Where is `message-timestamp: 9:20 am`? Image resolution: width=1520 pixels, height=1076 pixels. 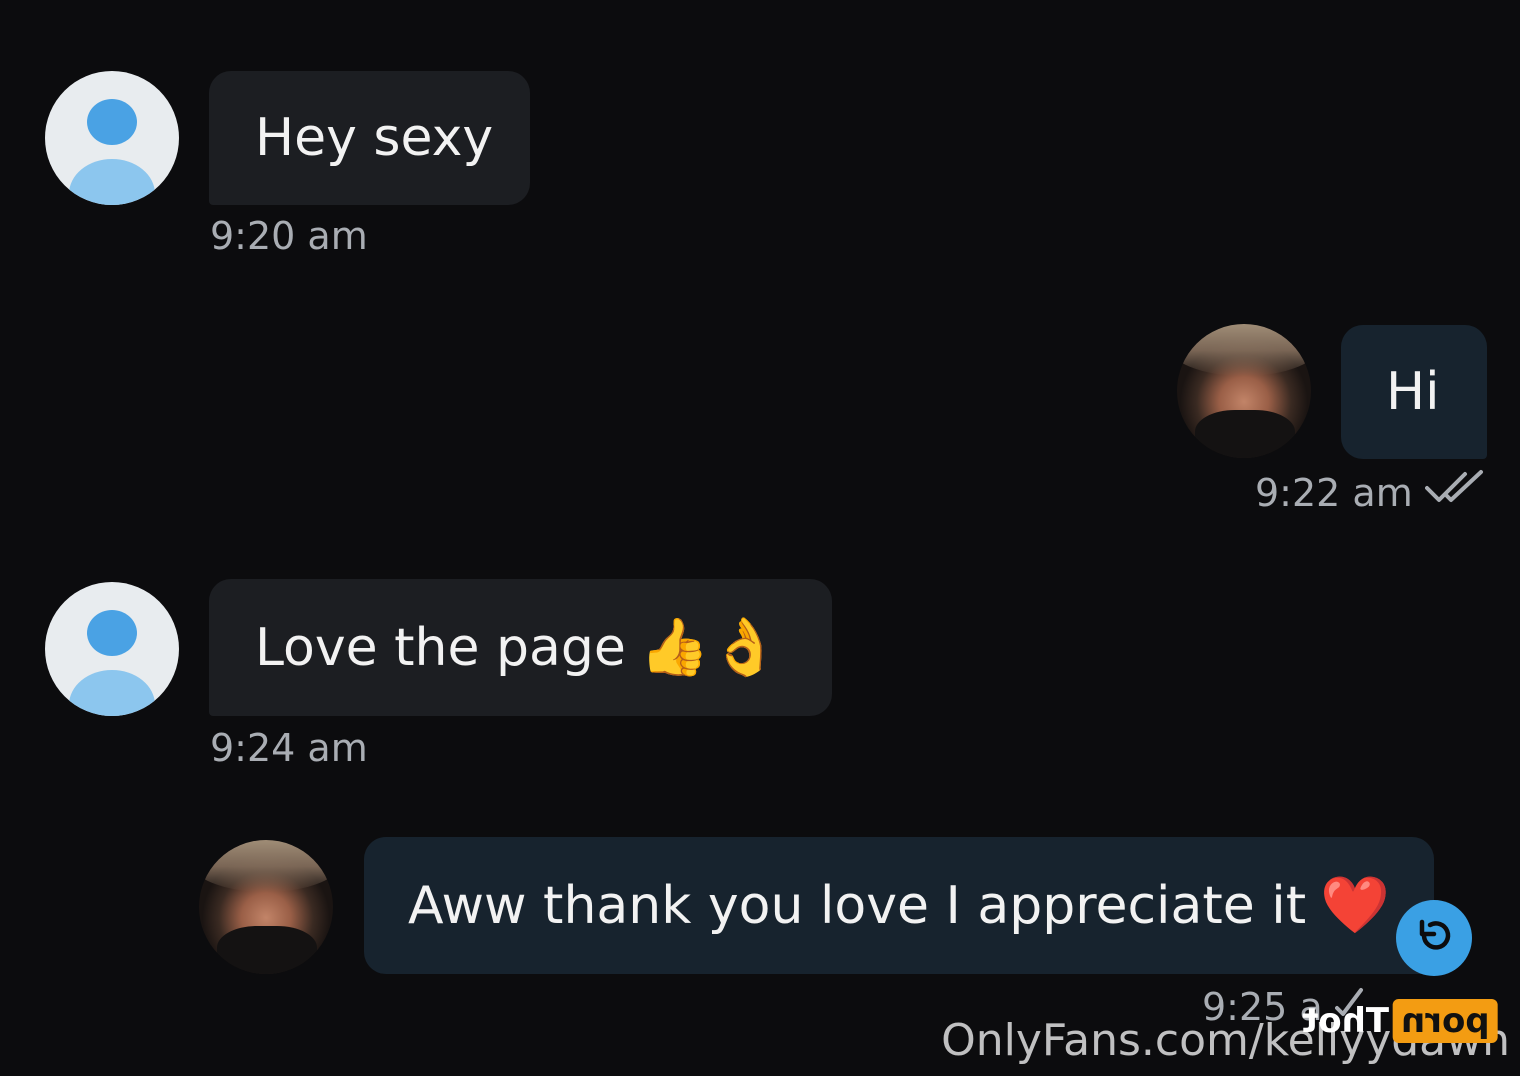 message-timestamp: 9:20 am is located at coordinates (289, 236).